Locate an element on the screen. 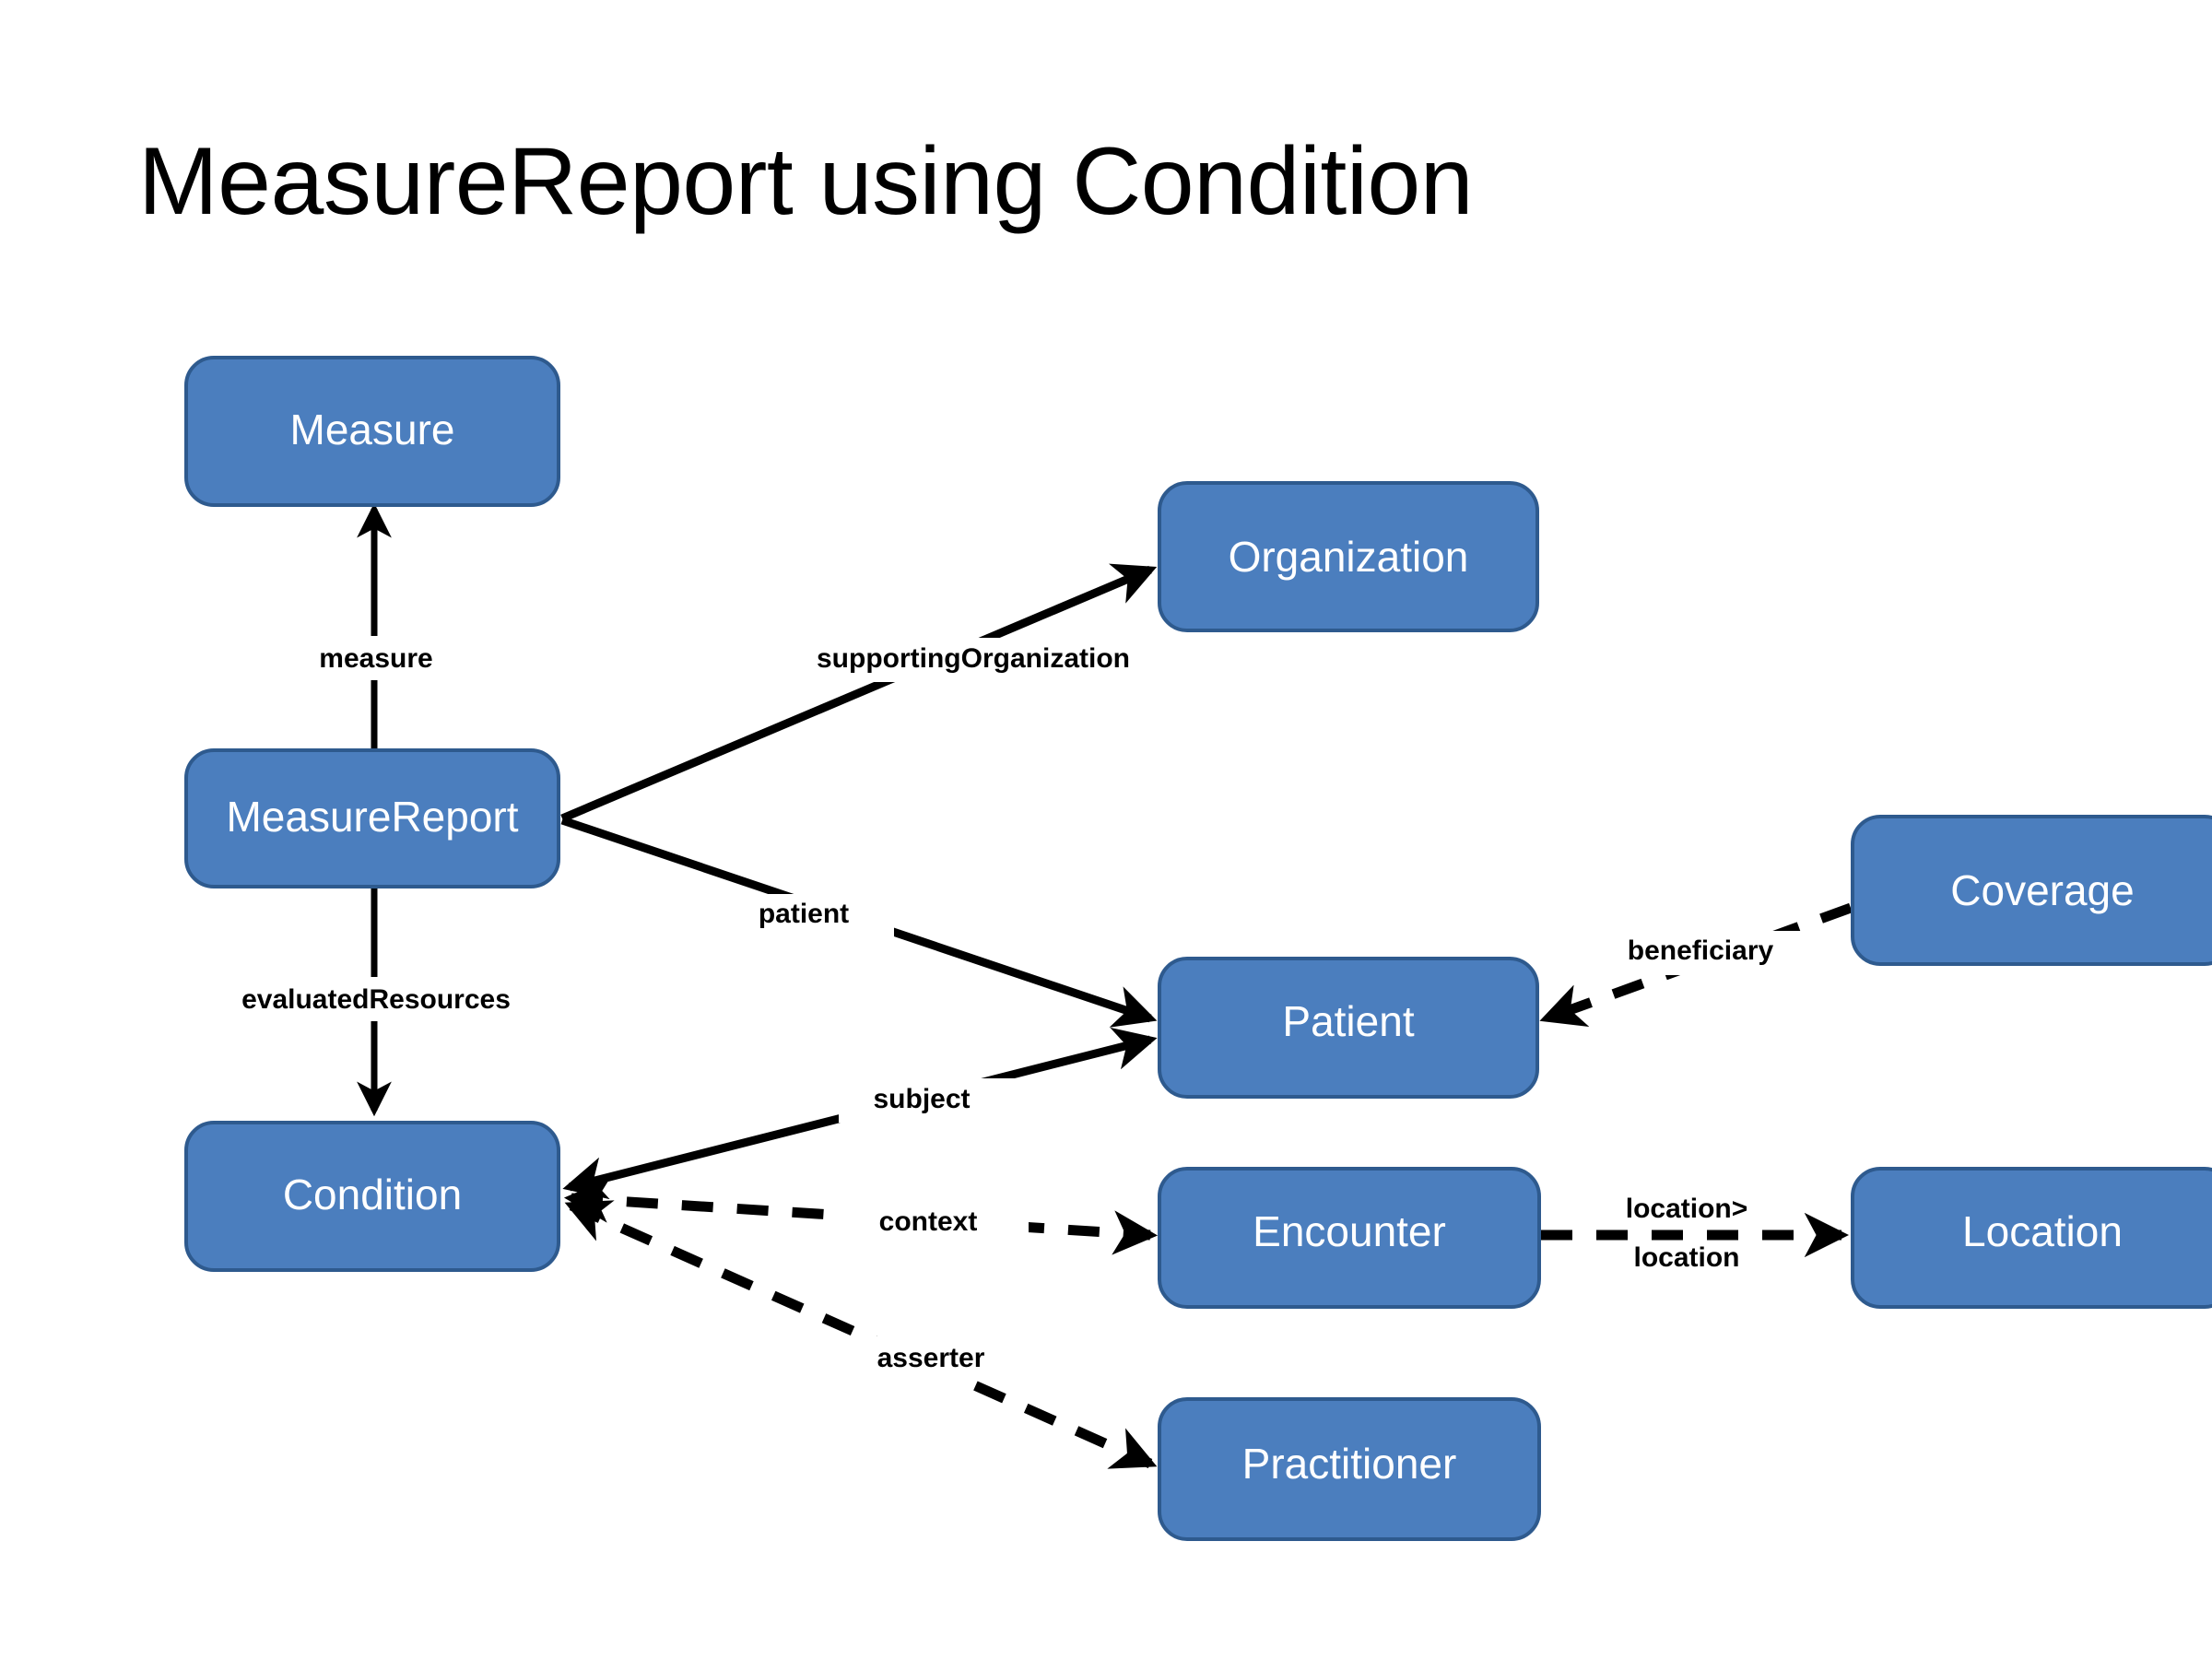  context-edge: context is located at coordinates (861, 1216).